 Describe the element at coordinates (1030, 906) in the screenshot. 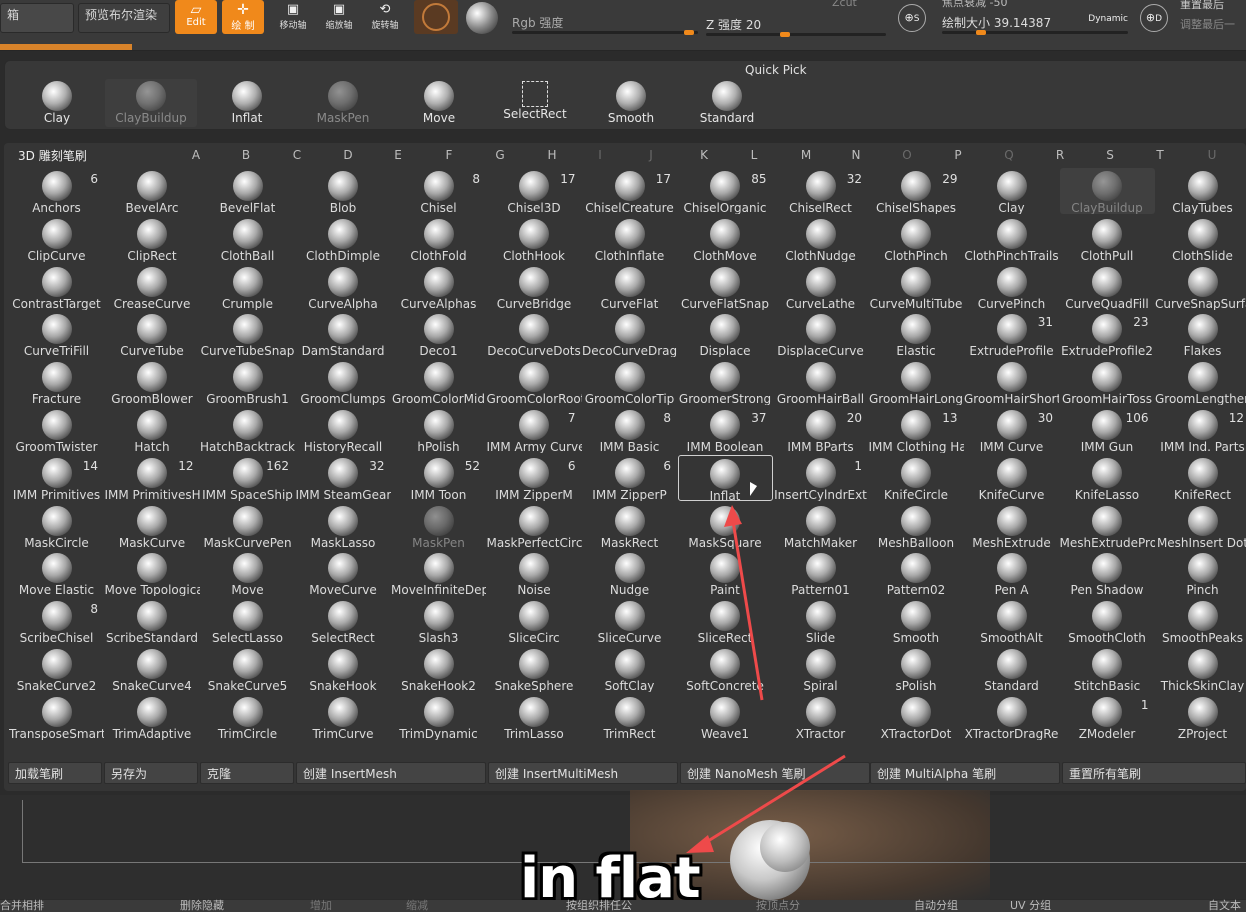

I see `uv-group-label: UV 分组` at that location.